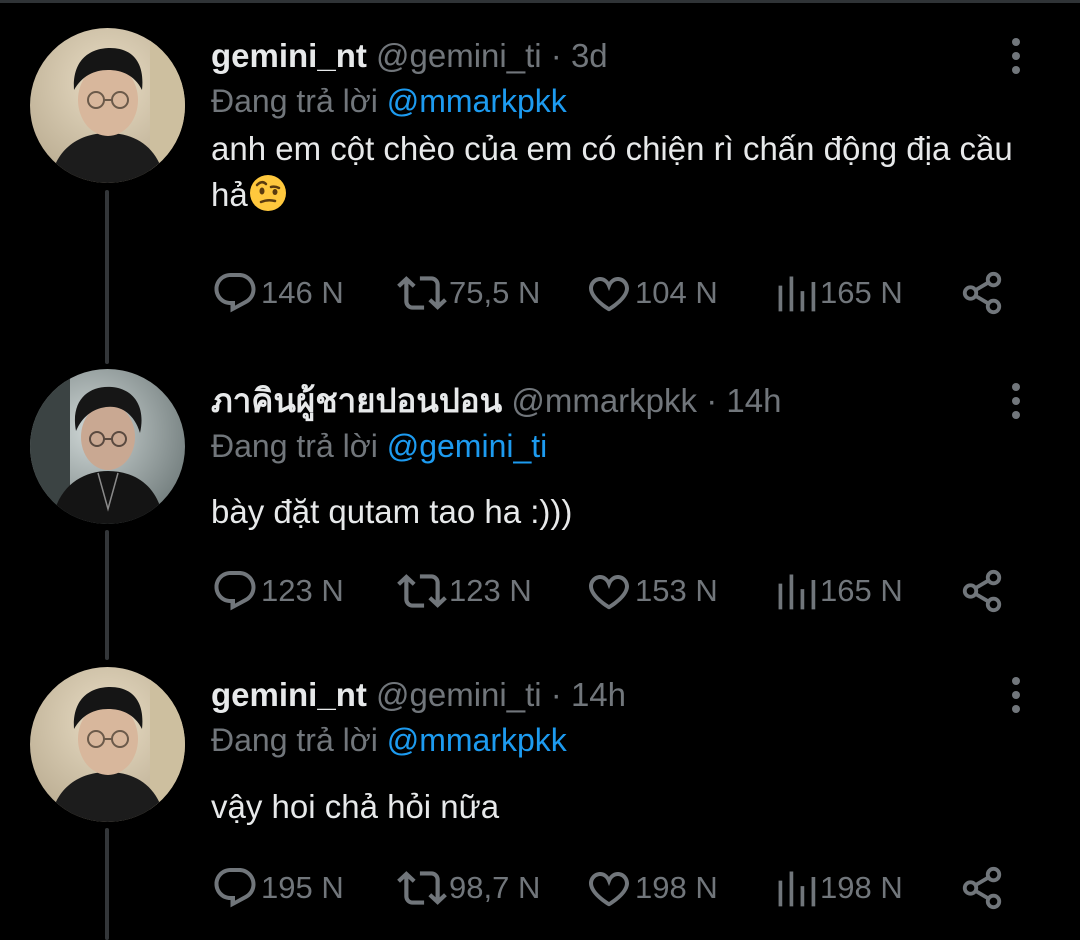  What do you see at coordinates (540, 1) in the screenshot?
I see `top-divider` at bounding box center [540, 1].